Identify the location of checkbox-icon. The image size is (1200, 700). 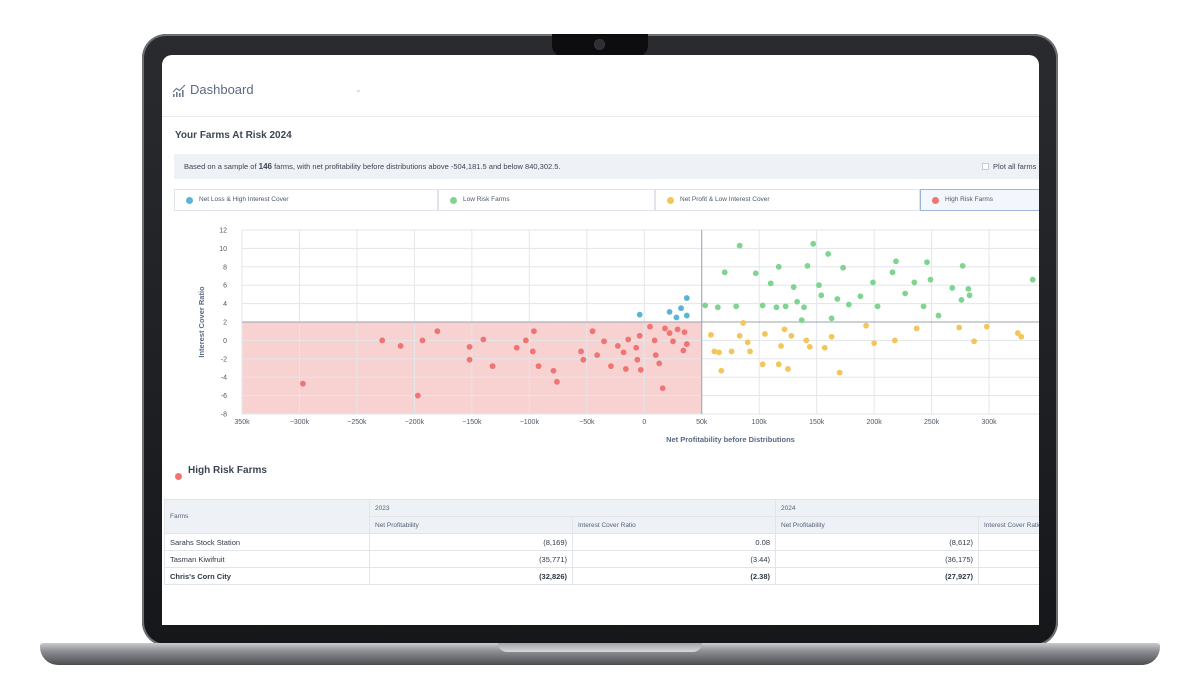
(985, 166).